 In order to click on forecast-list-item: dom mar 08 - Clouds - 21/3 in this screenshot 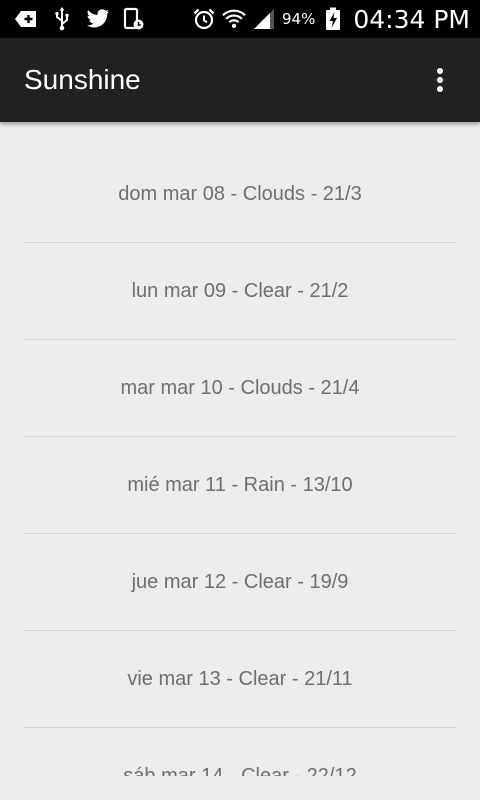, I will do `click(240, 194)`.